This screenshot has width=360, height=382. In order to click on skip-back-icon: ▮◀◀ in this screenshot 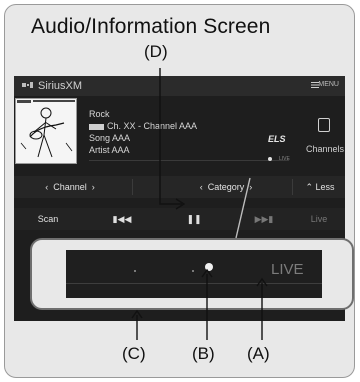, I will do `click(122, 219)`.